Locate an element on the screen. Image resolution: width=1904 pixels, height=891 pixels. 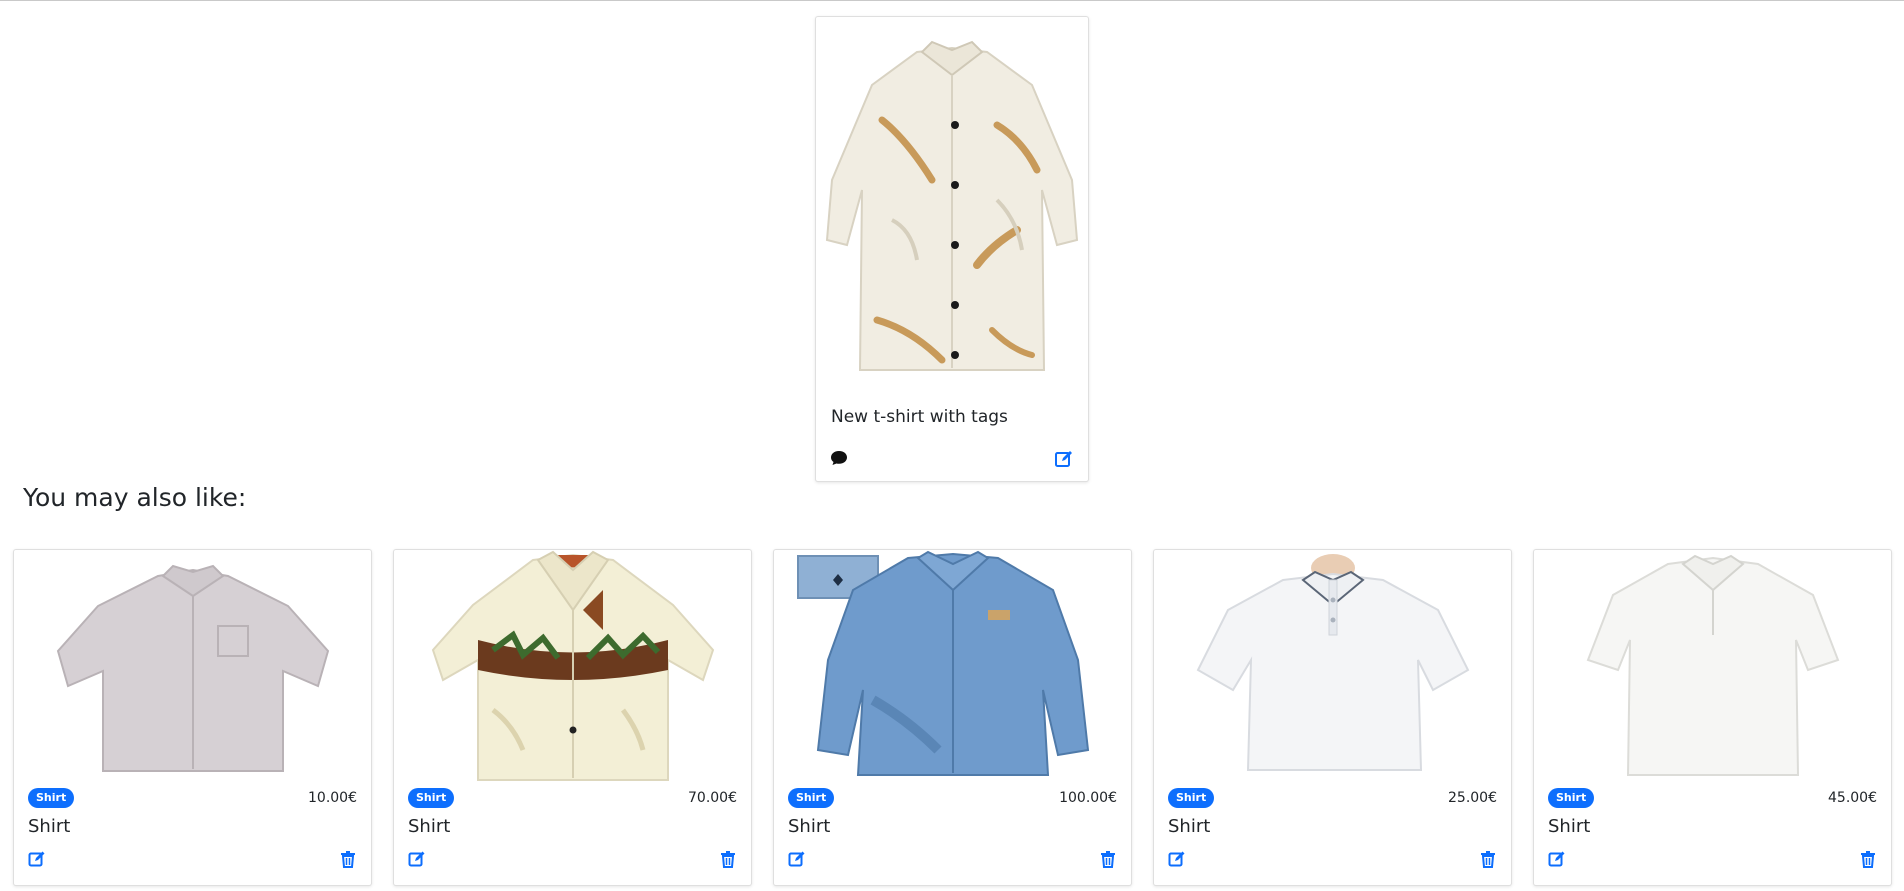
product-price: 45.00€ is located at coordinates (1852, 798).